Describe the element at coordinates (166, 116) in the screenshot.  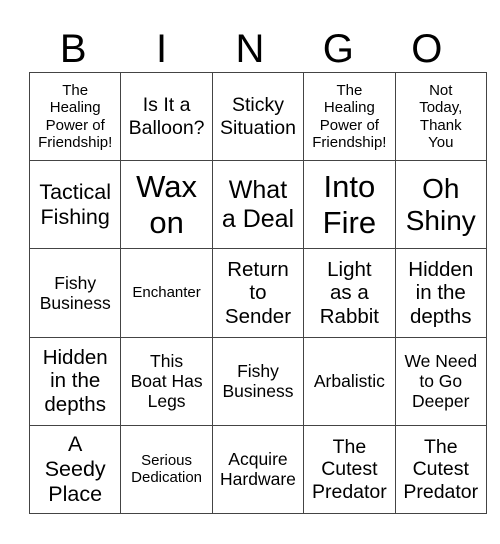
I see `bingo-cell: Is It a Balloon?` at that location.